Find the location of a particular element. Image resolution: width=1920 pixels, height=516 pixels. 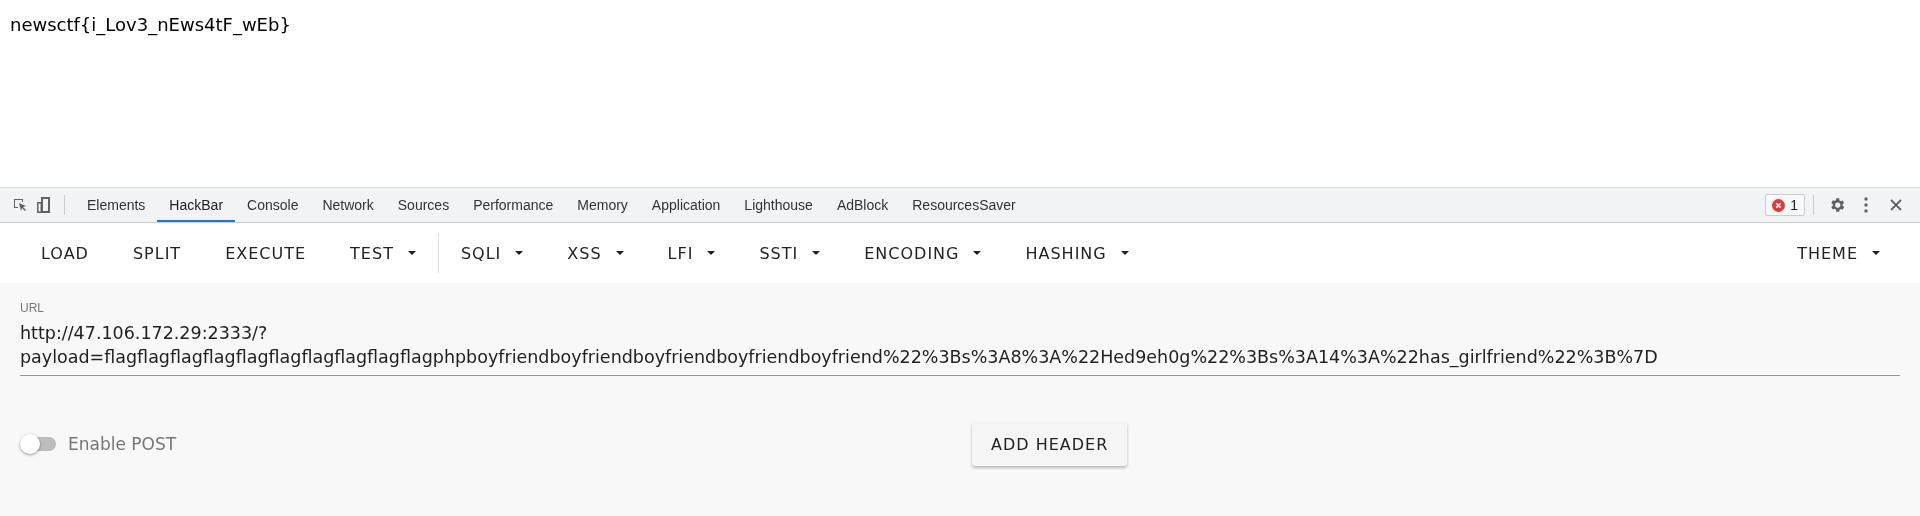

toggle-label: Enable POST is located at coordinates (122, 444).